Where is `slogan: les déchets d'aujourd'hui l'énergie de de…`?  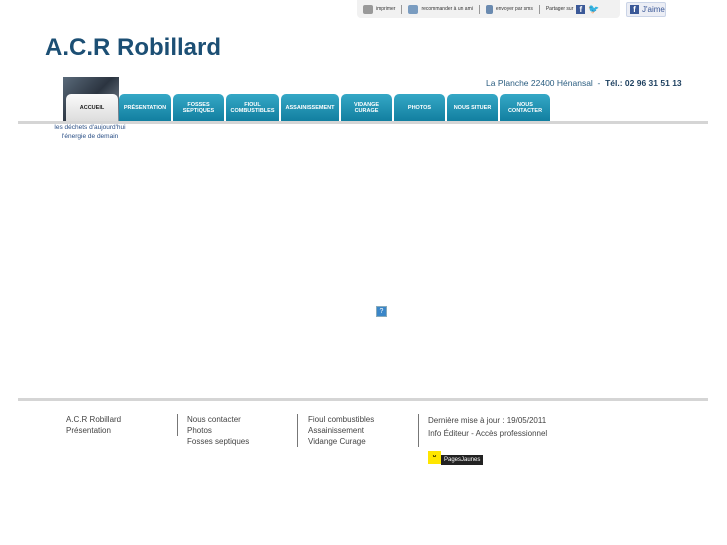
slogan: les déchets d'aujourd'hui l'énergie de de… is located at coordinates (90, 132).